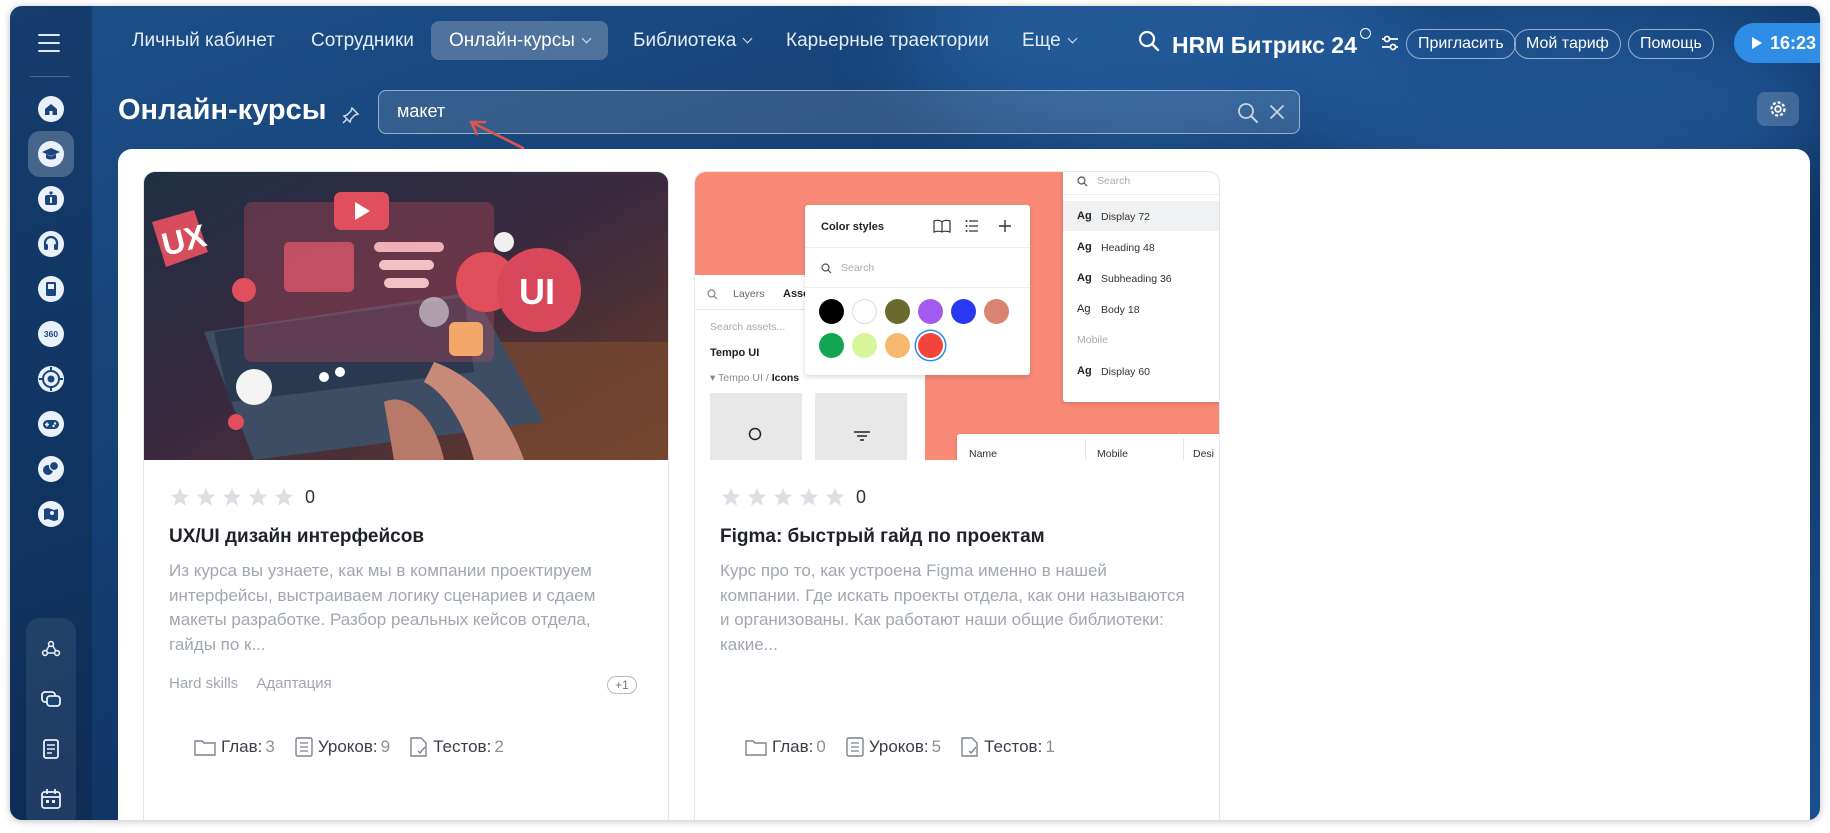  What do you see at coordinates (1365, 33) in the screenshot?
I see `clock-icon` at bounding box center [1365, 33].